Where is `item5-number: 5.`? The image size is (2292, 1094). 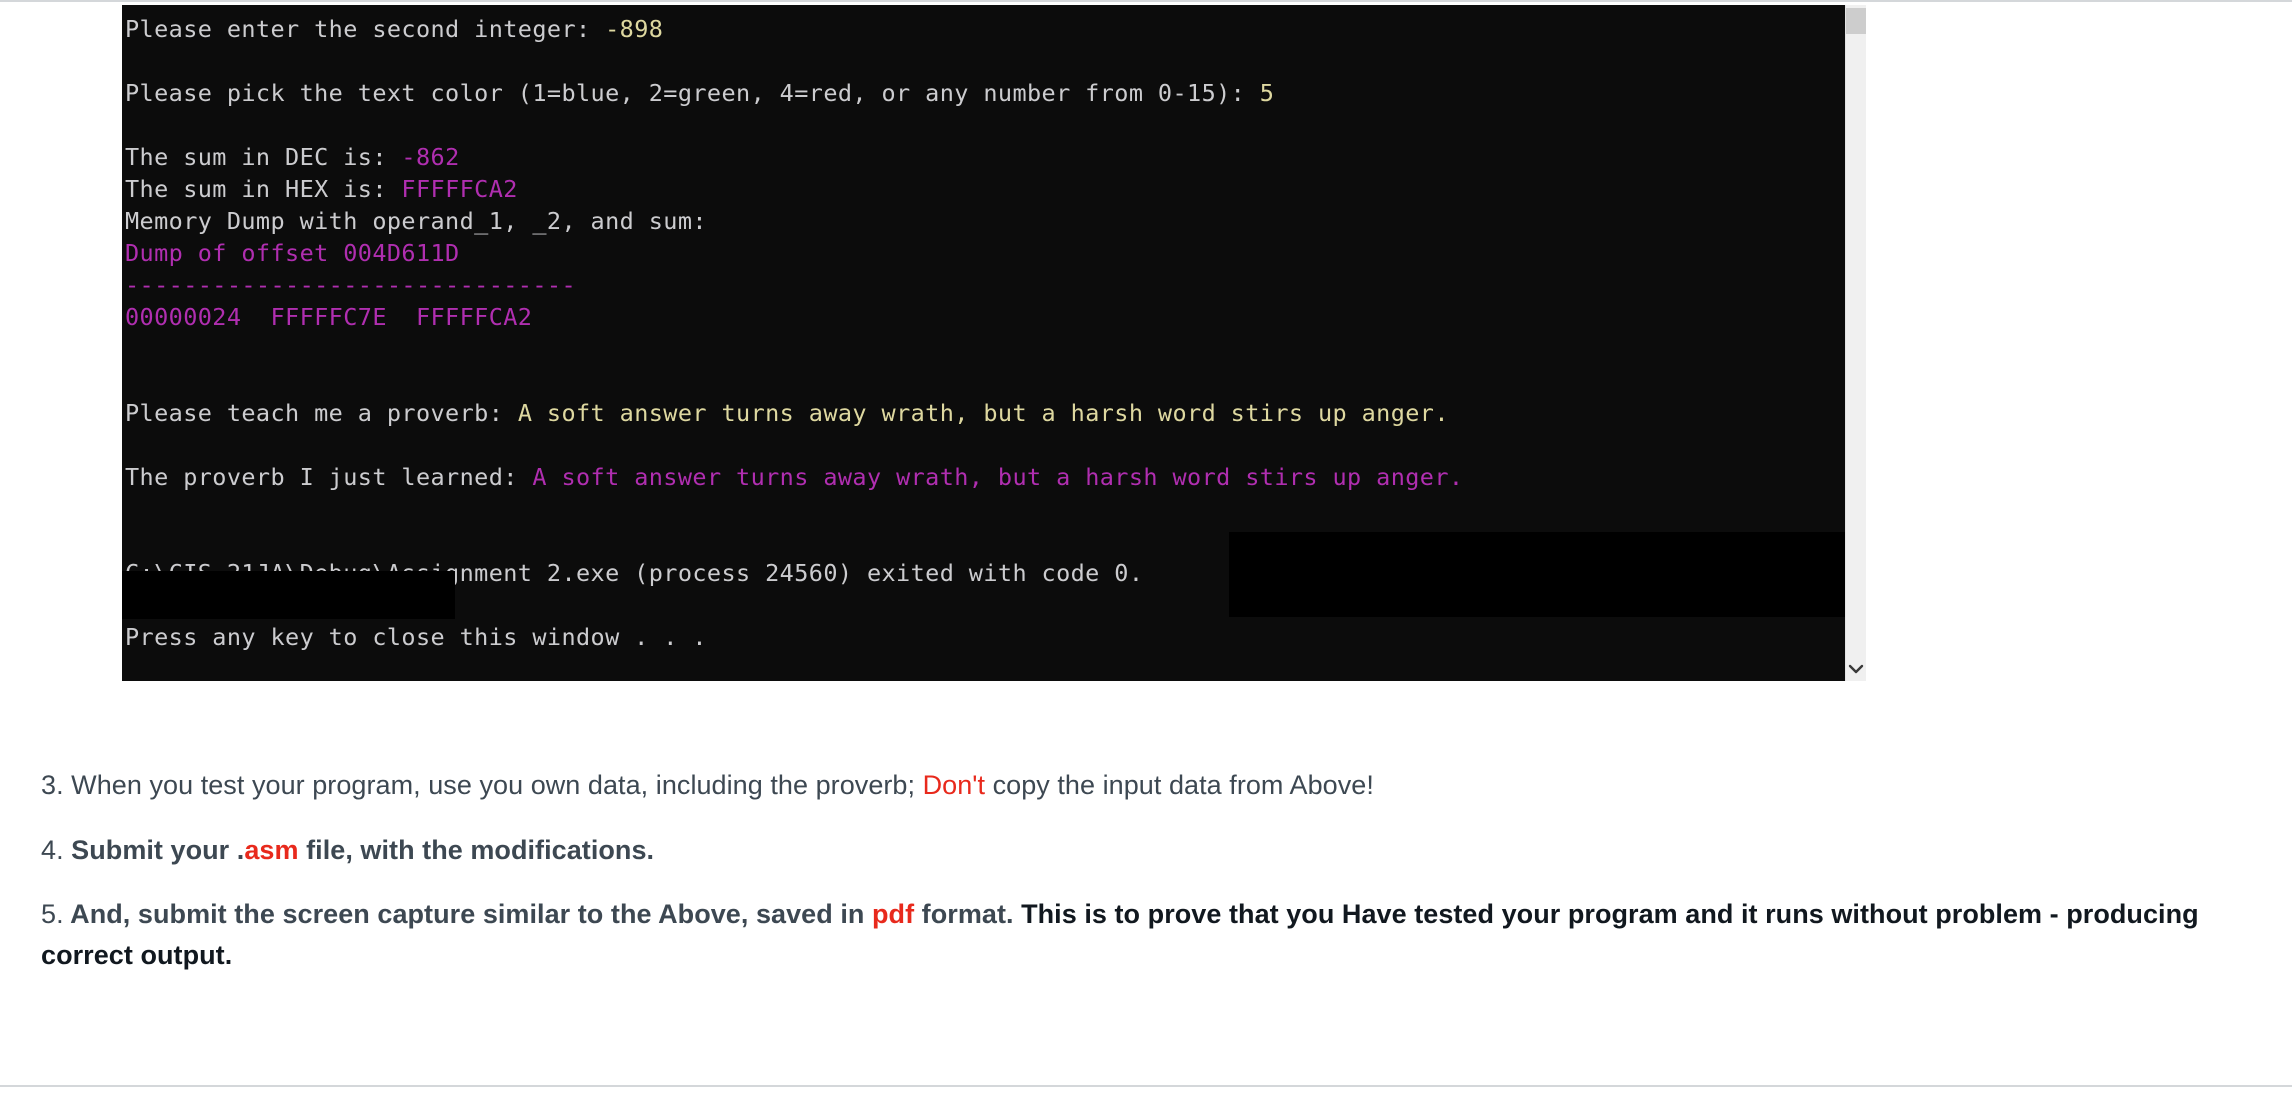 item5-number: 5. is located at coordinates (52, 914).